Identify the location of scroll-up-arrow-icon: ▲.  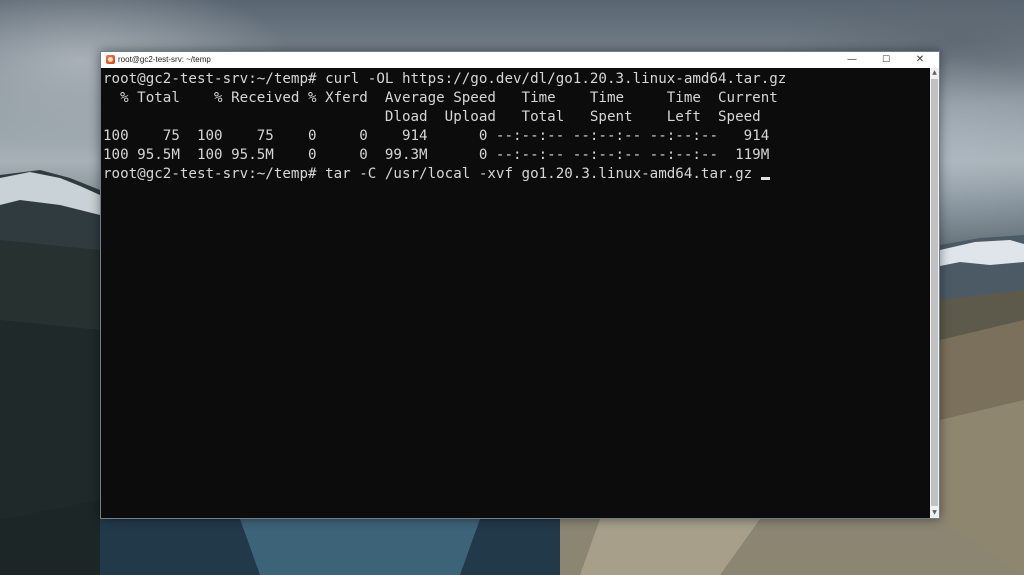
(934, 73).